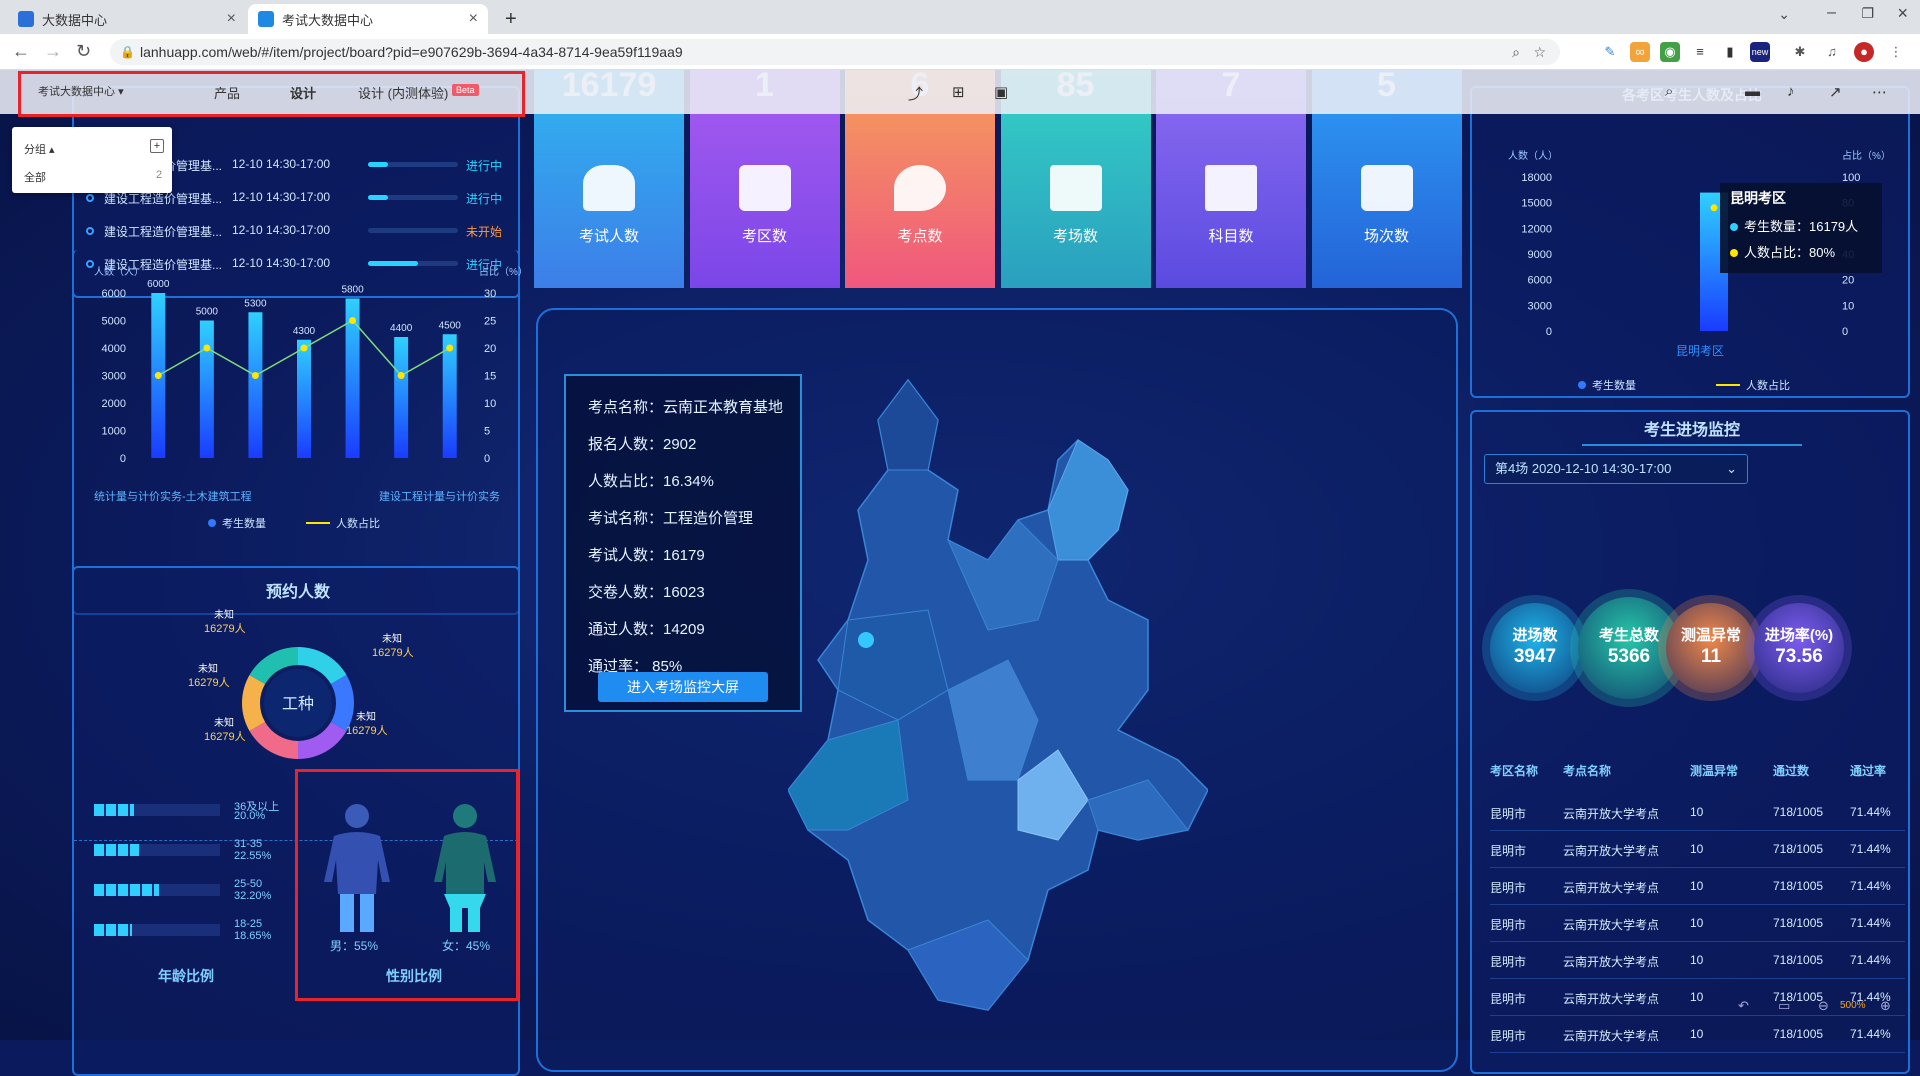  What do you see at coordinates (366, 716) in the screenshot?
I see `donut-label-key: 未知` at bounding box center [366, 716].